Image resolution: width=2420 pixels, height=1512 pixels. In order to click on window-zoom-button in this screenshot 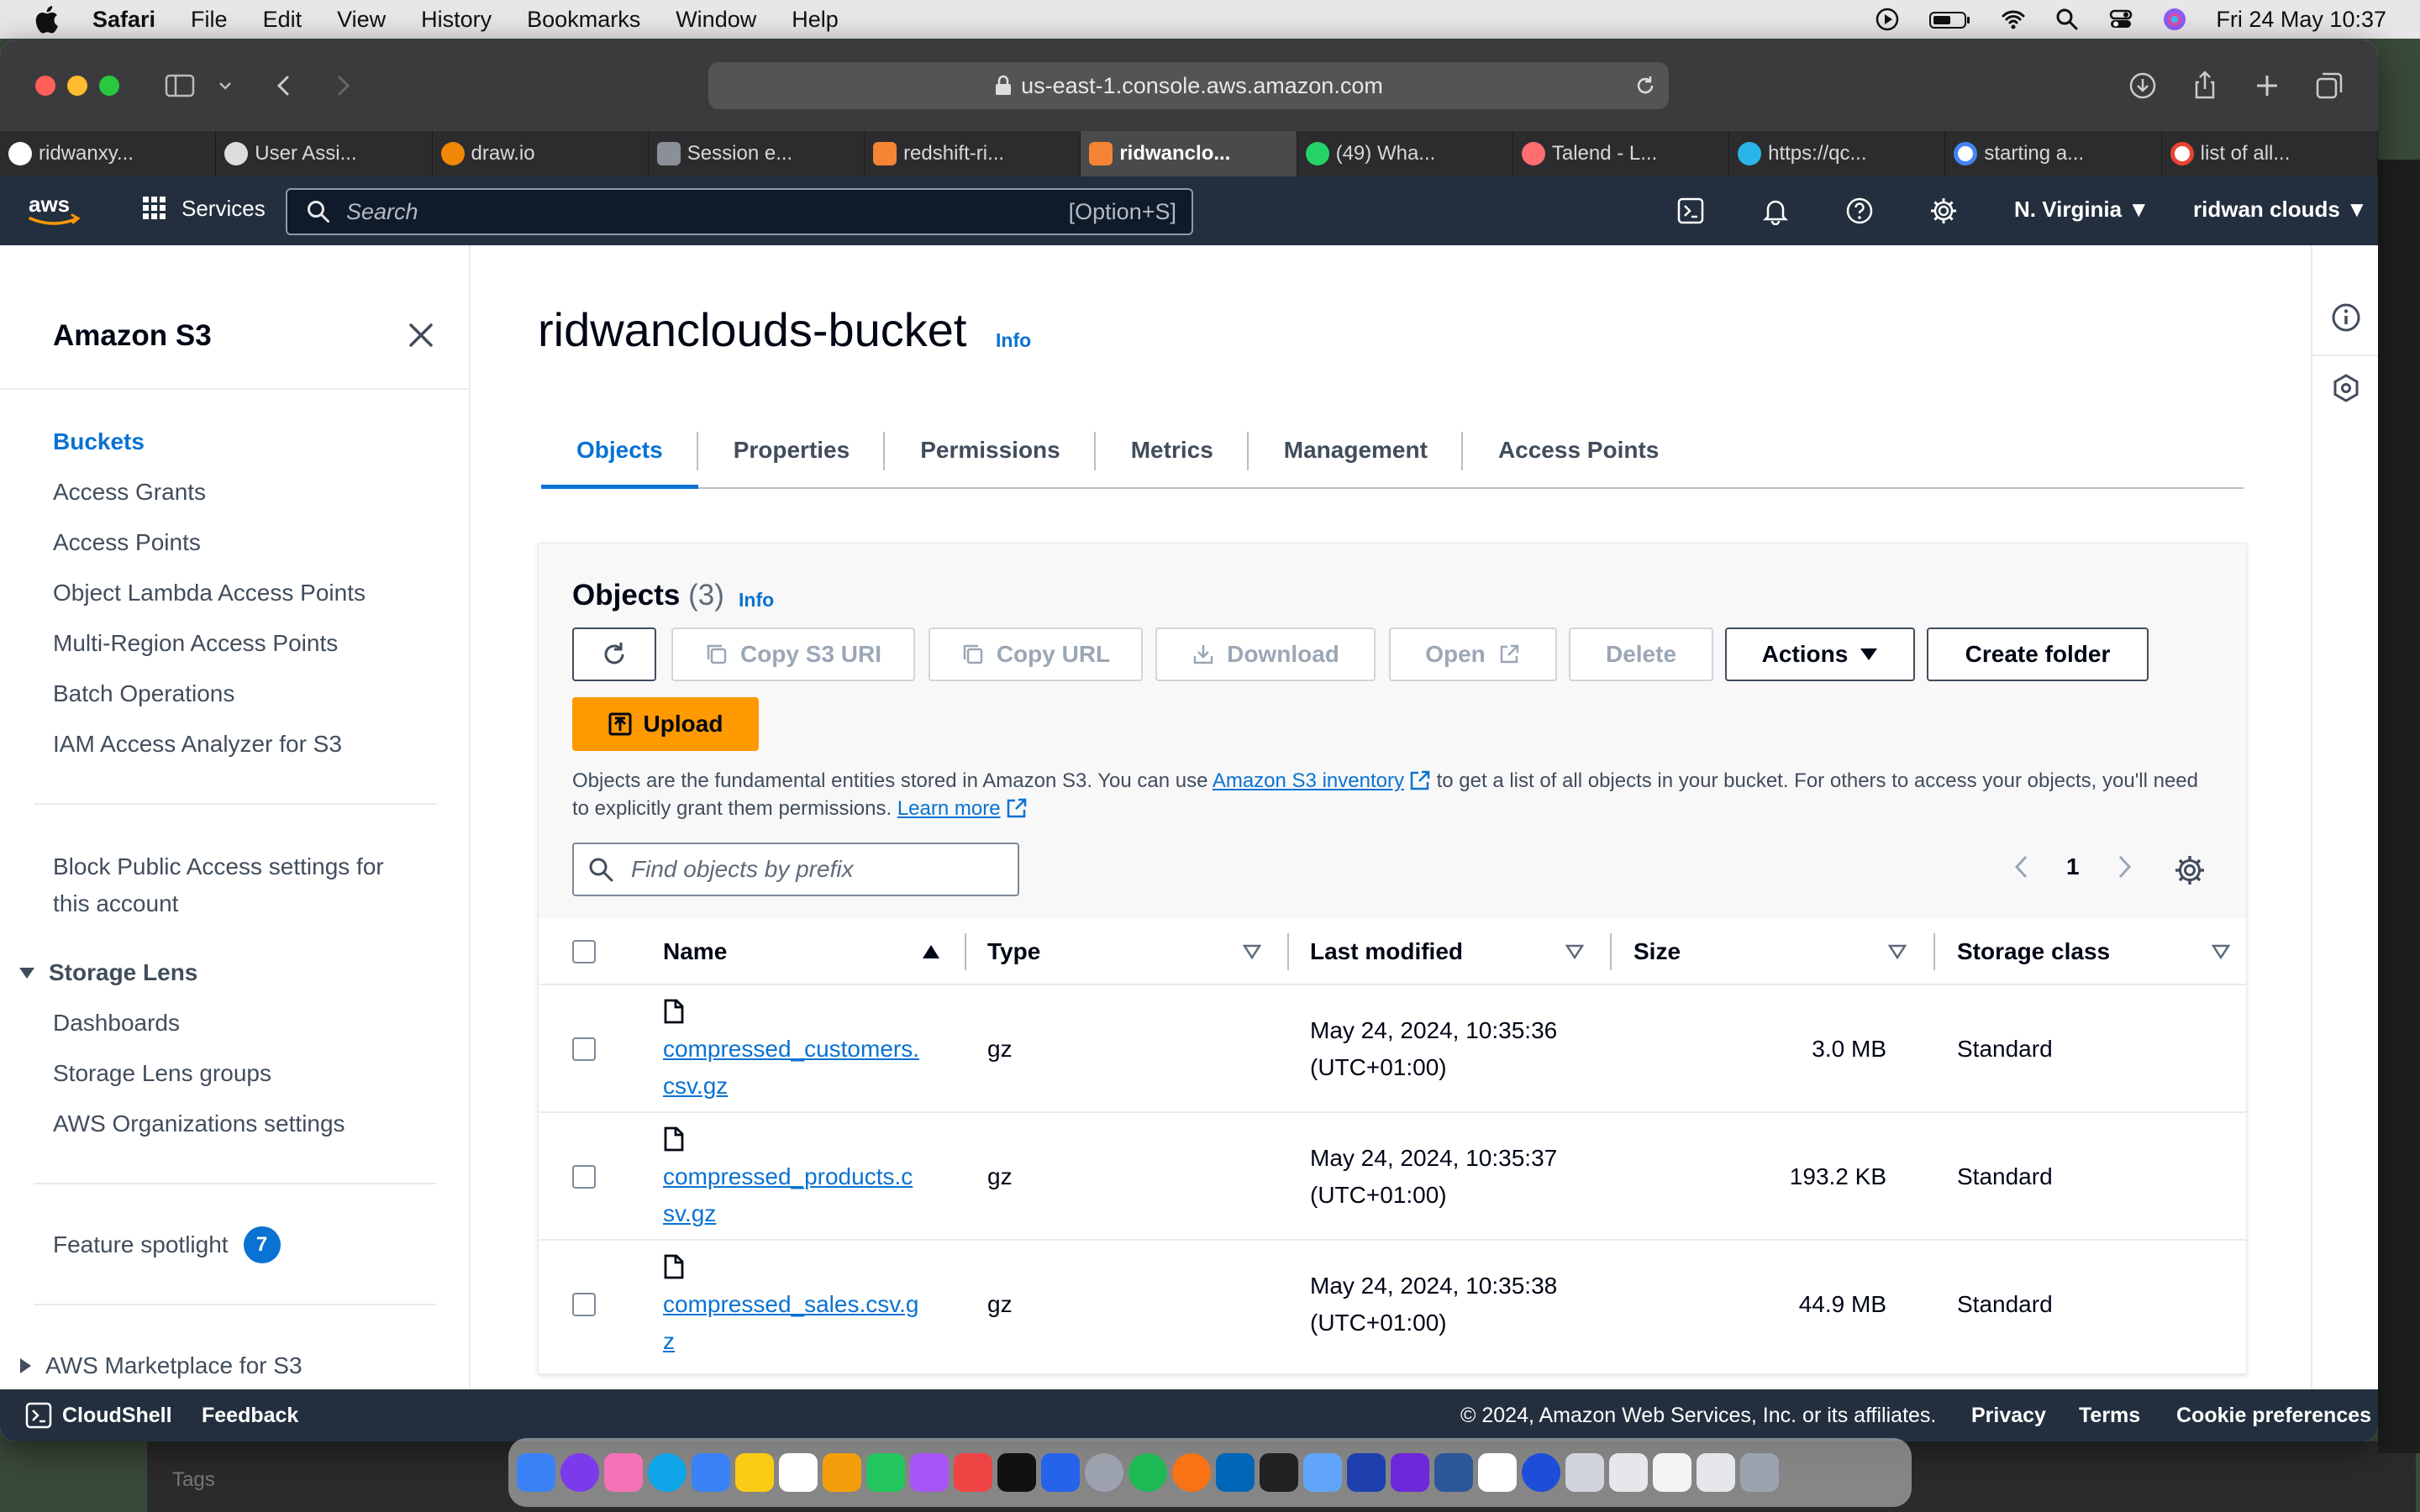, I will do `click(109, 86)`.